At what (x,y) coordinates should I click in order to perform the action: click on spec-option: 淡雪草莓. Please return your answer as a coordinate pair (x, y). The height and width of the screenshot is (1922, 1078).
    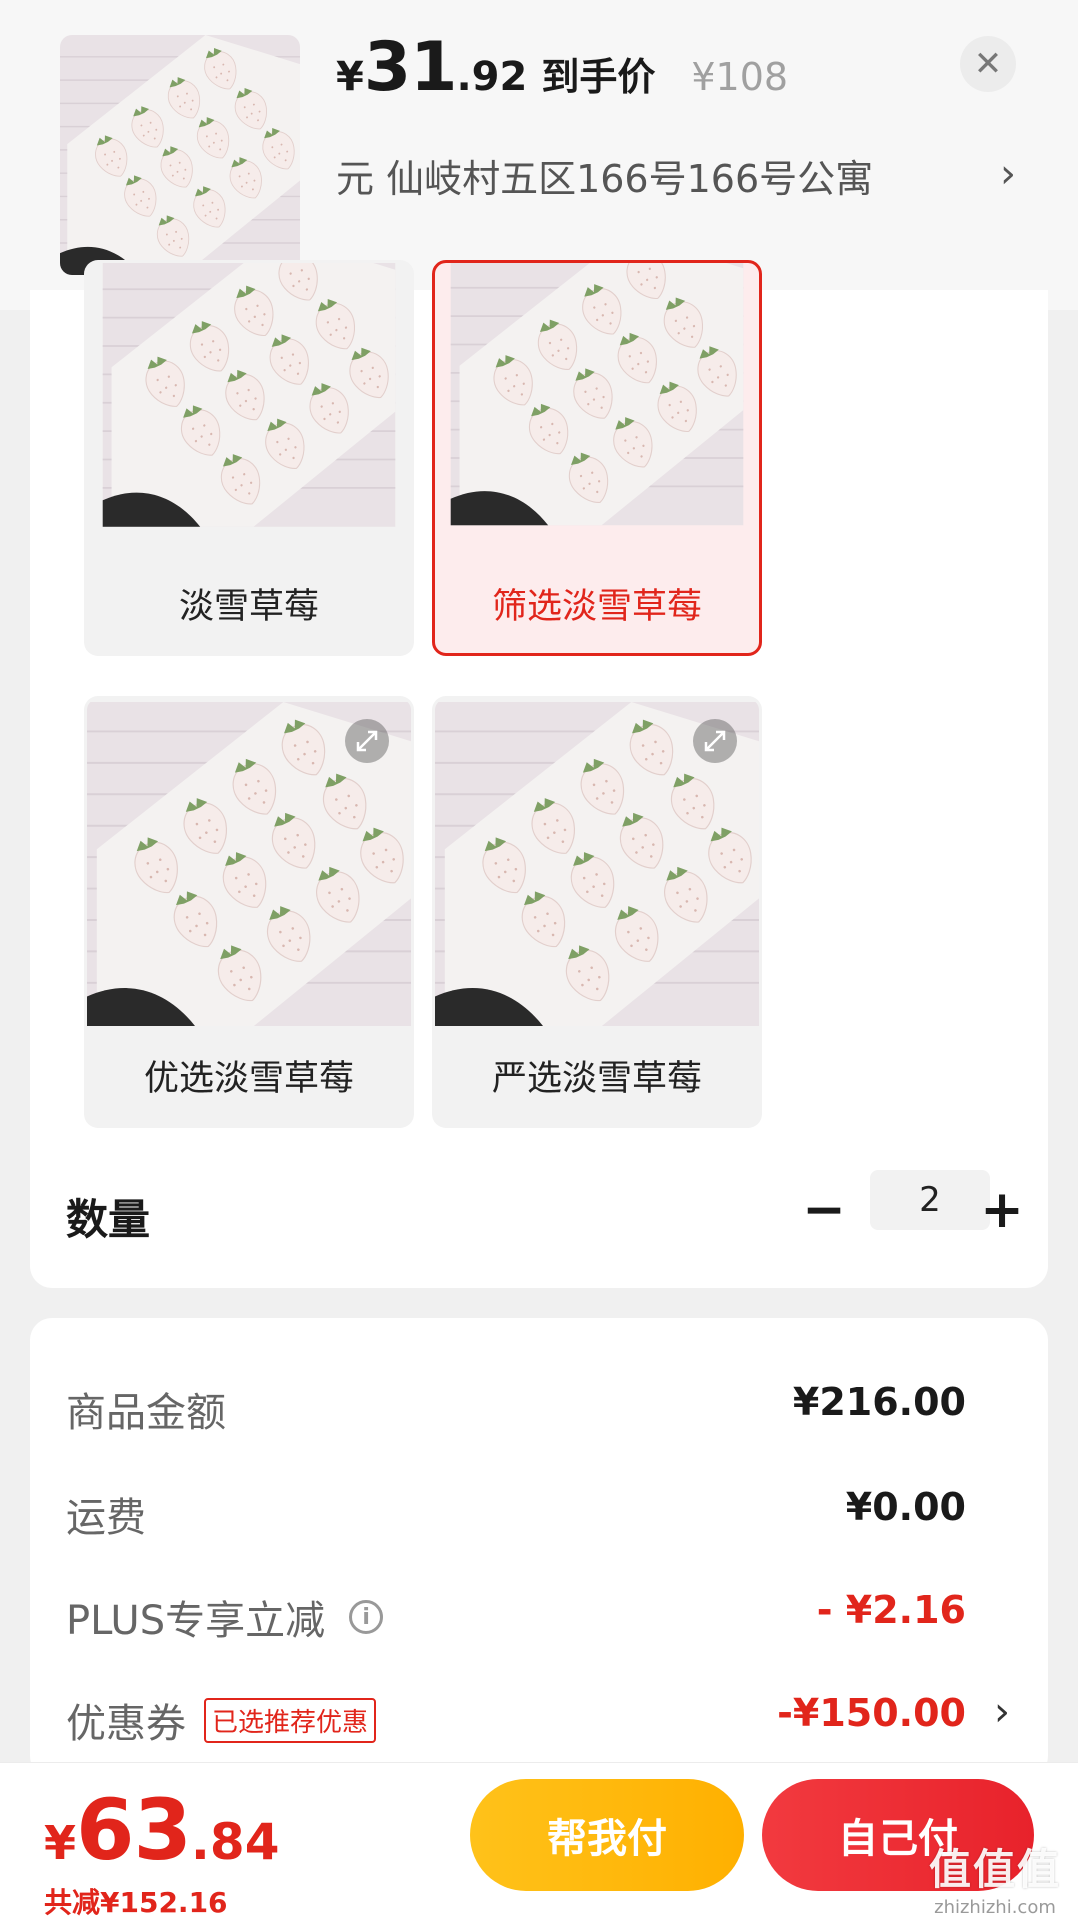
    Looking at the image, I should click on (249, 458).